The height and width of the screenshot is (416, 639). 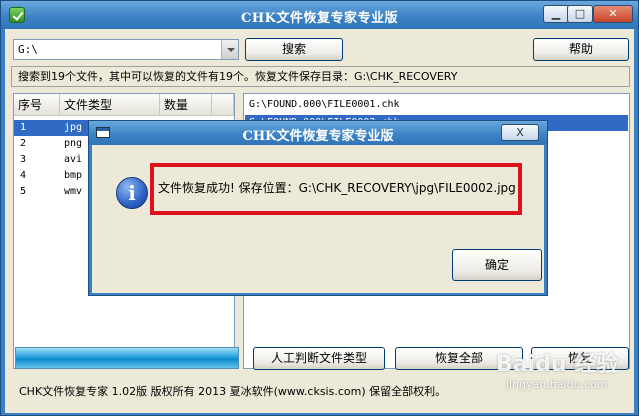 What do you see at coordinates (520, 132) in the screenshot?
I see `dialog-close-button: X` at bounding box center [520, 132].